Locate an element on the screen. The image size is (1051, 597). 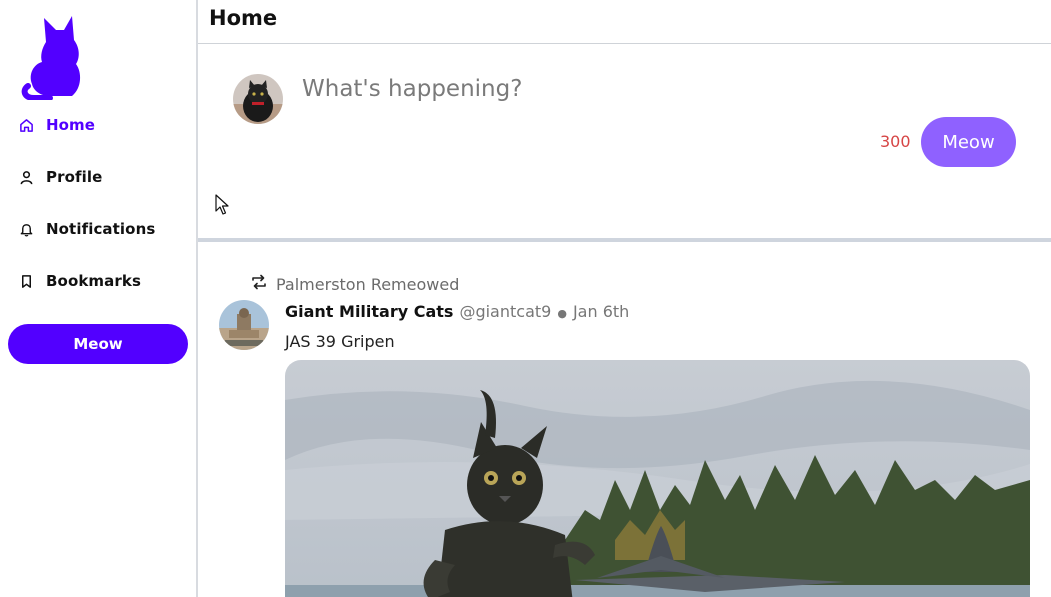
repost-indicator: Palmerston Remeowed is located at coordinates (354, 284).